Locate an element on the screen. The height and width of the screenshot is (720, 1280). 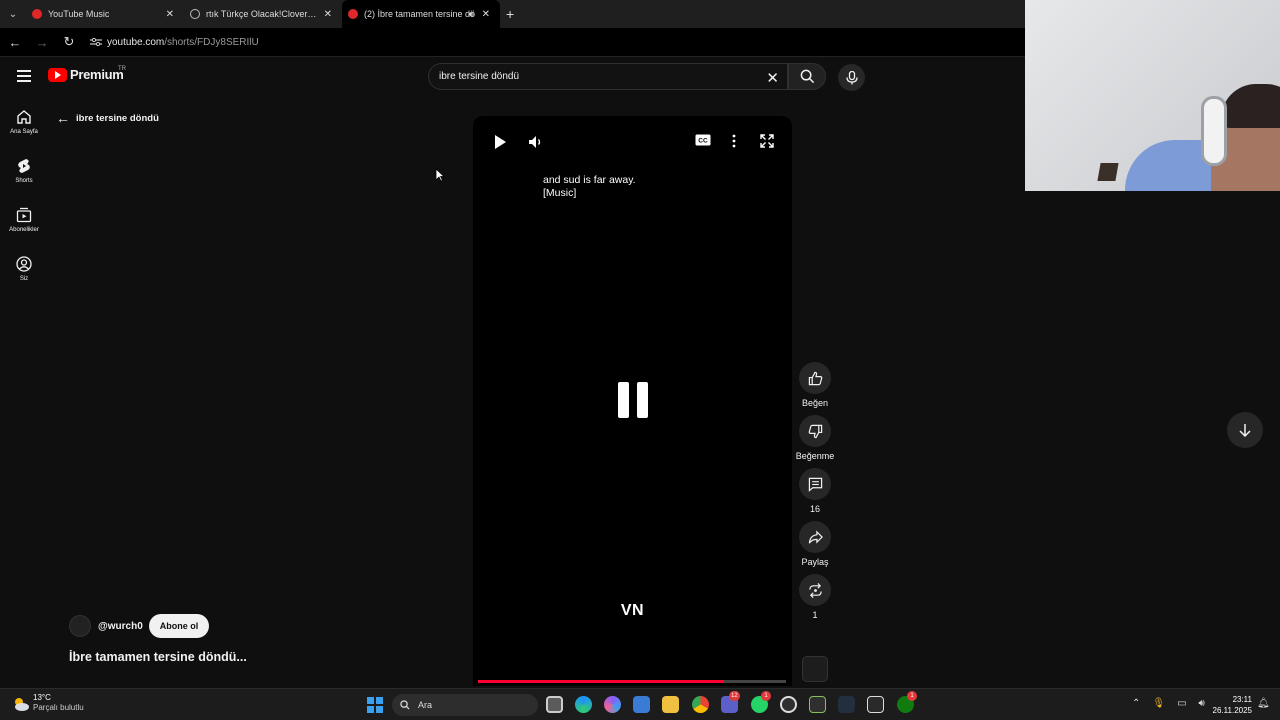
thumbs-down-icon is located at coordinates (815, 431).